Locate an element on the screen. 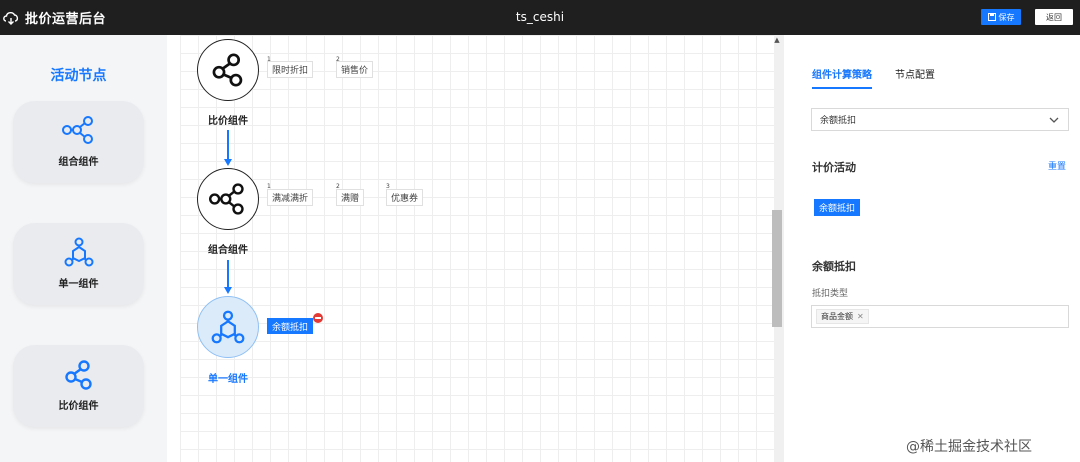  save-button-label: 保存 is located at coordinates (1006, 17).